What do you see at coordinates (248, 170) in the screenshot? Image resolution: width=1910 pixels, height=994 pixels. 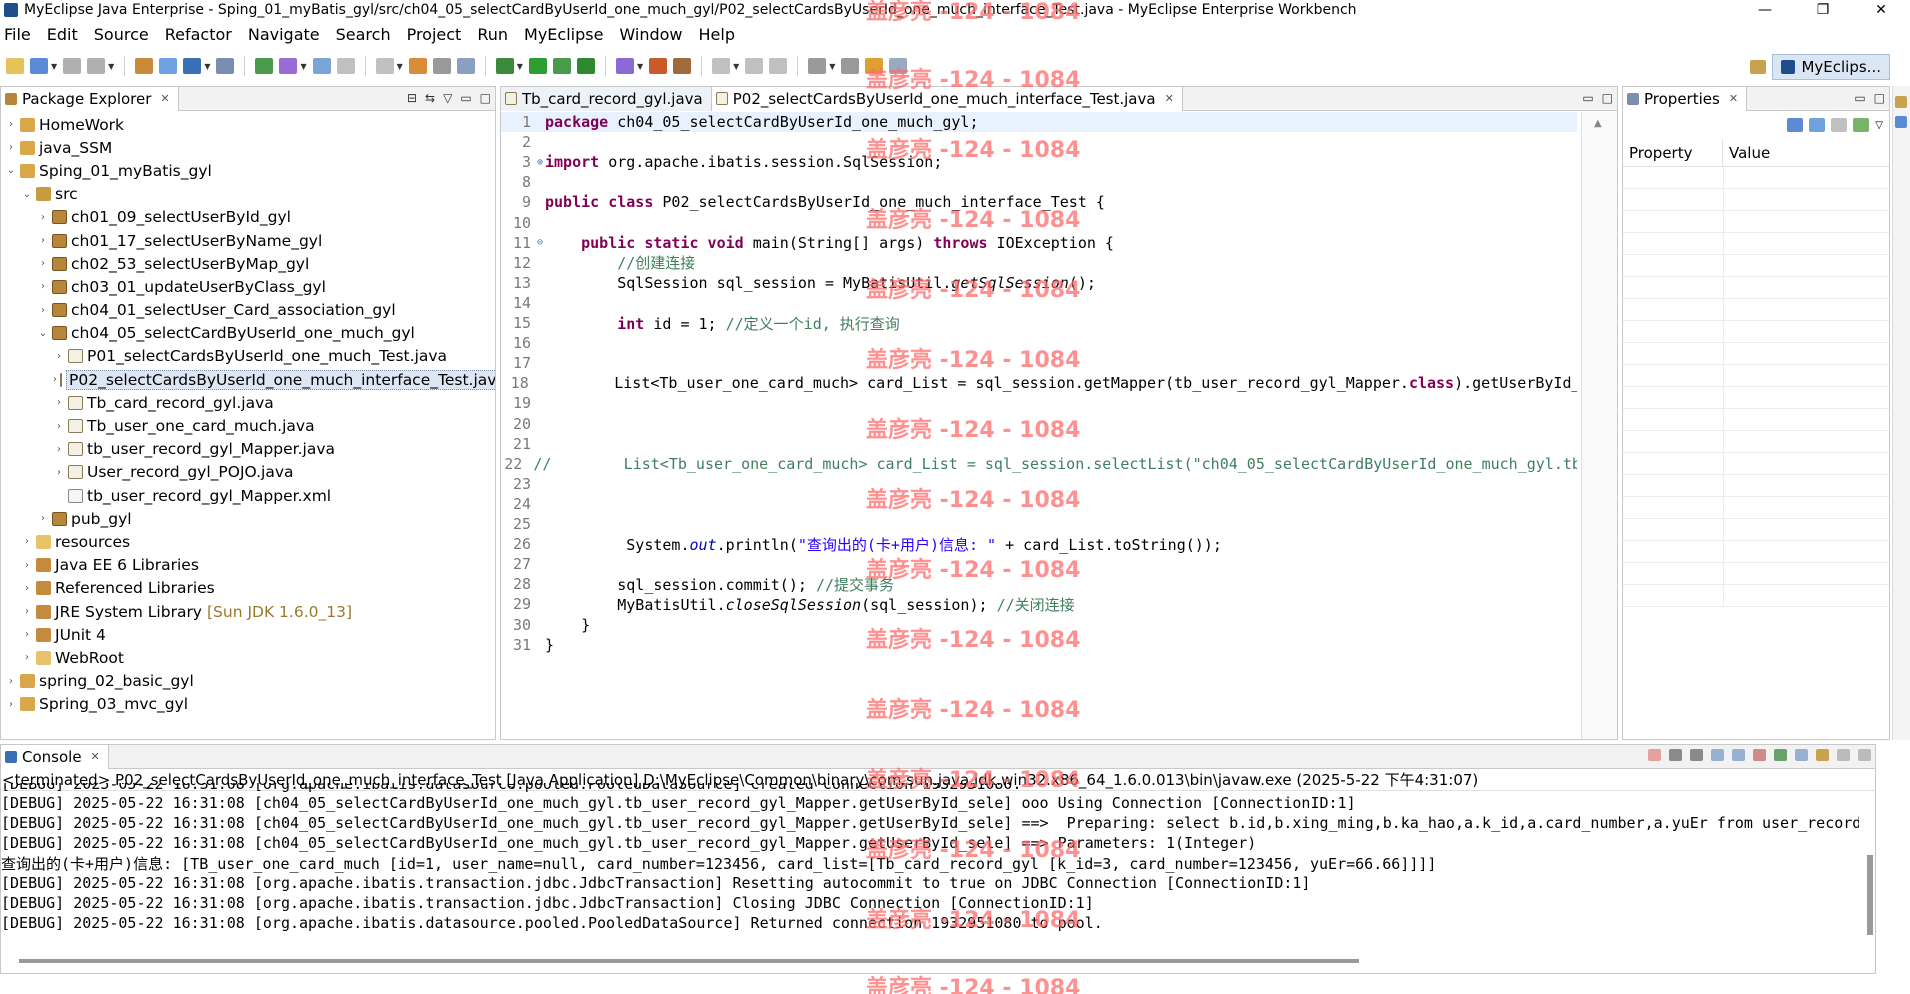 I see `tree-item: ⌄ Sping_01_myBatis_gyl` at bounding box center [248, 170].